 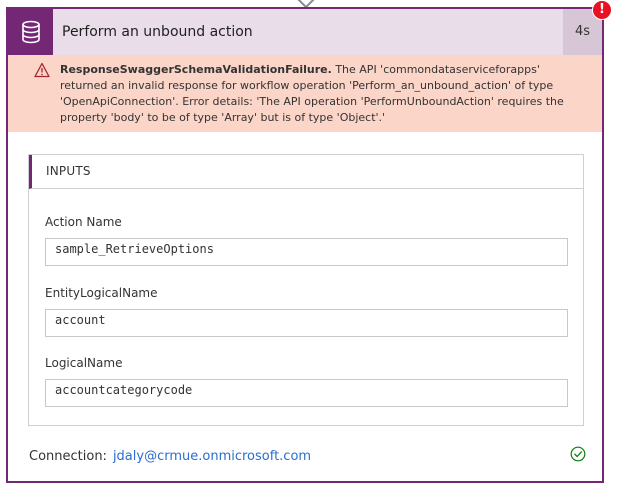 I want to click on action-header: Perform an unbound action 4s, so click(x=305, y=32).